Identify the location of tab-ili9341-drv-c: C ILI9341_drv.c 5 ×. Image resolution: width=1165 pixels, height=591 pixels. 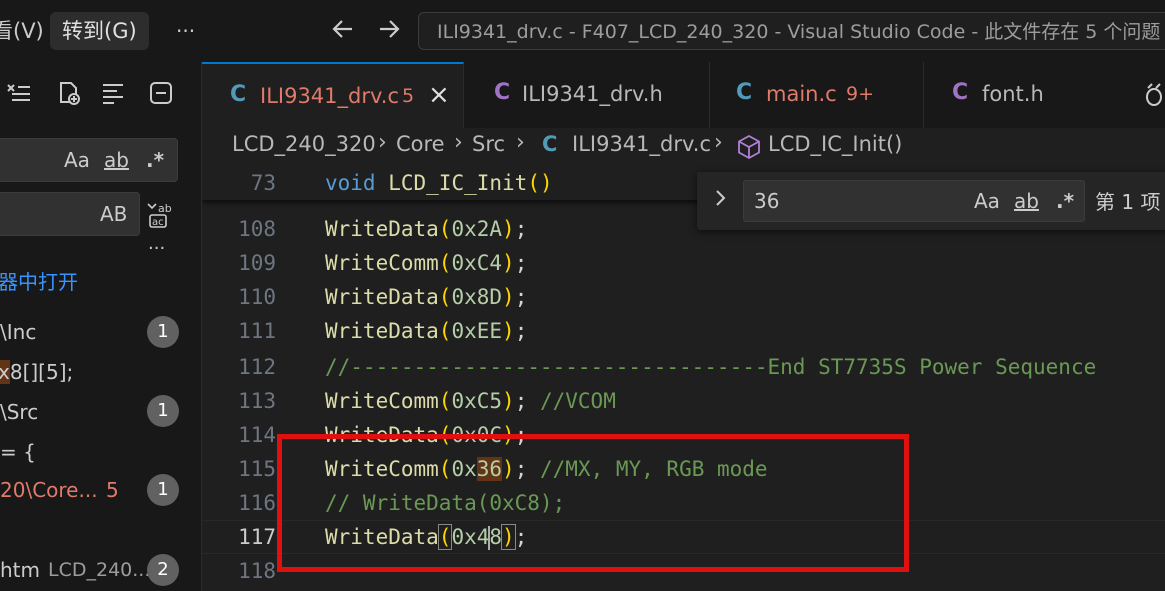
(333, 95).